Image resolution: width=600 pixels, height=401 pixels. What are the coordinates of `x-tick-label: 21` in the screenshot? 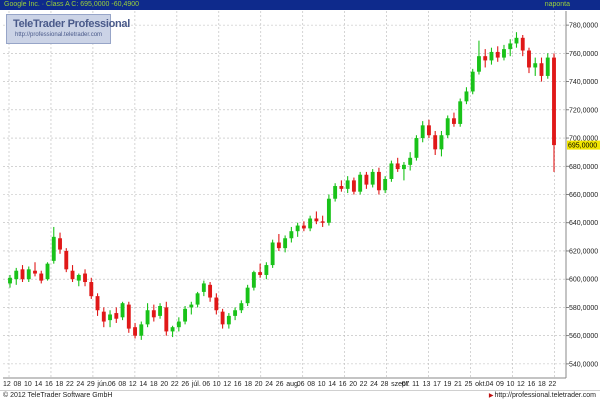 It's located at (458, 384).